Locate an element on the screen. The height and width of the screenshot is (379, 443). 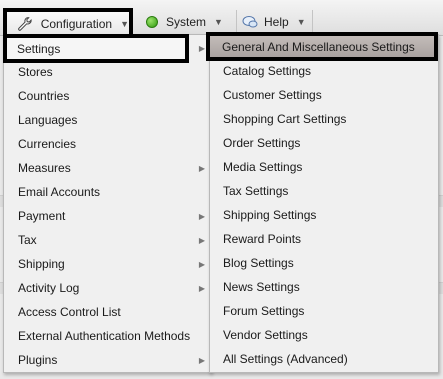
submenu-item-label: Vendor Settings is located at coordinates (265, 335).